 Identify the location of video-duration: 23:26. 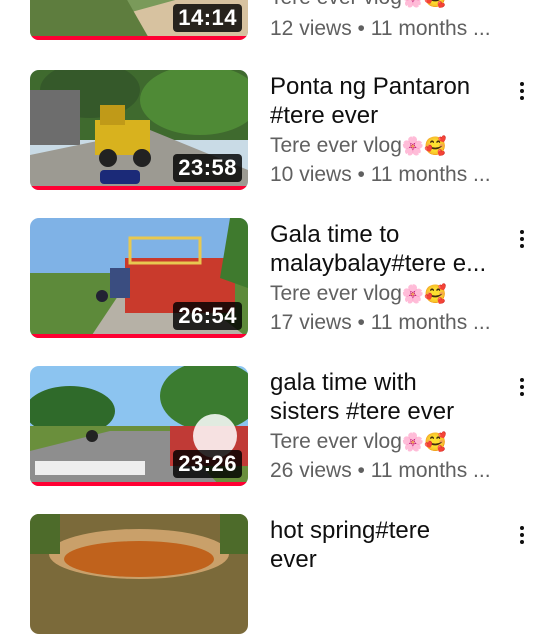
(207, 464).